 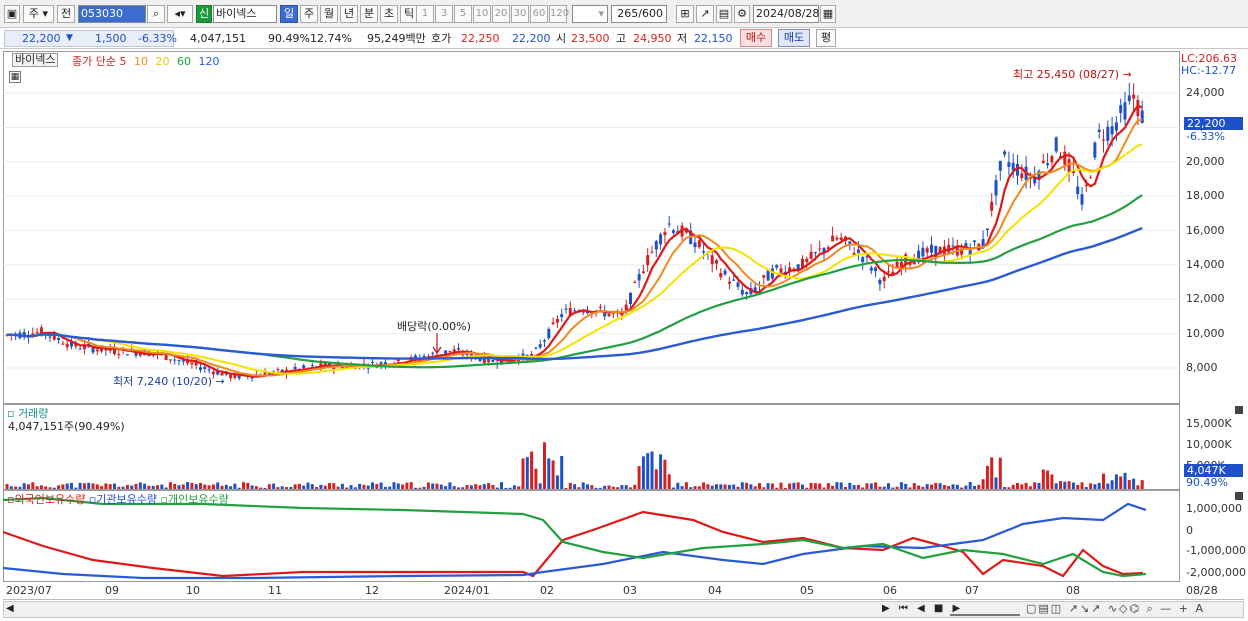 I want to click on legend-ma60: 60, so click(x=183, y=61).